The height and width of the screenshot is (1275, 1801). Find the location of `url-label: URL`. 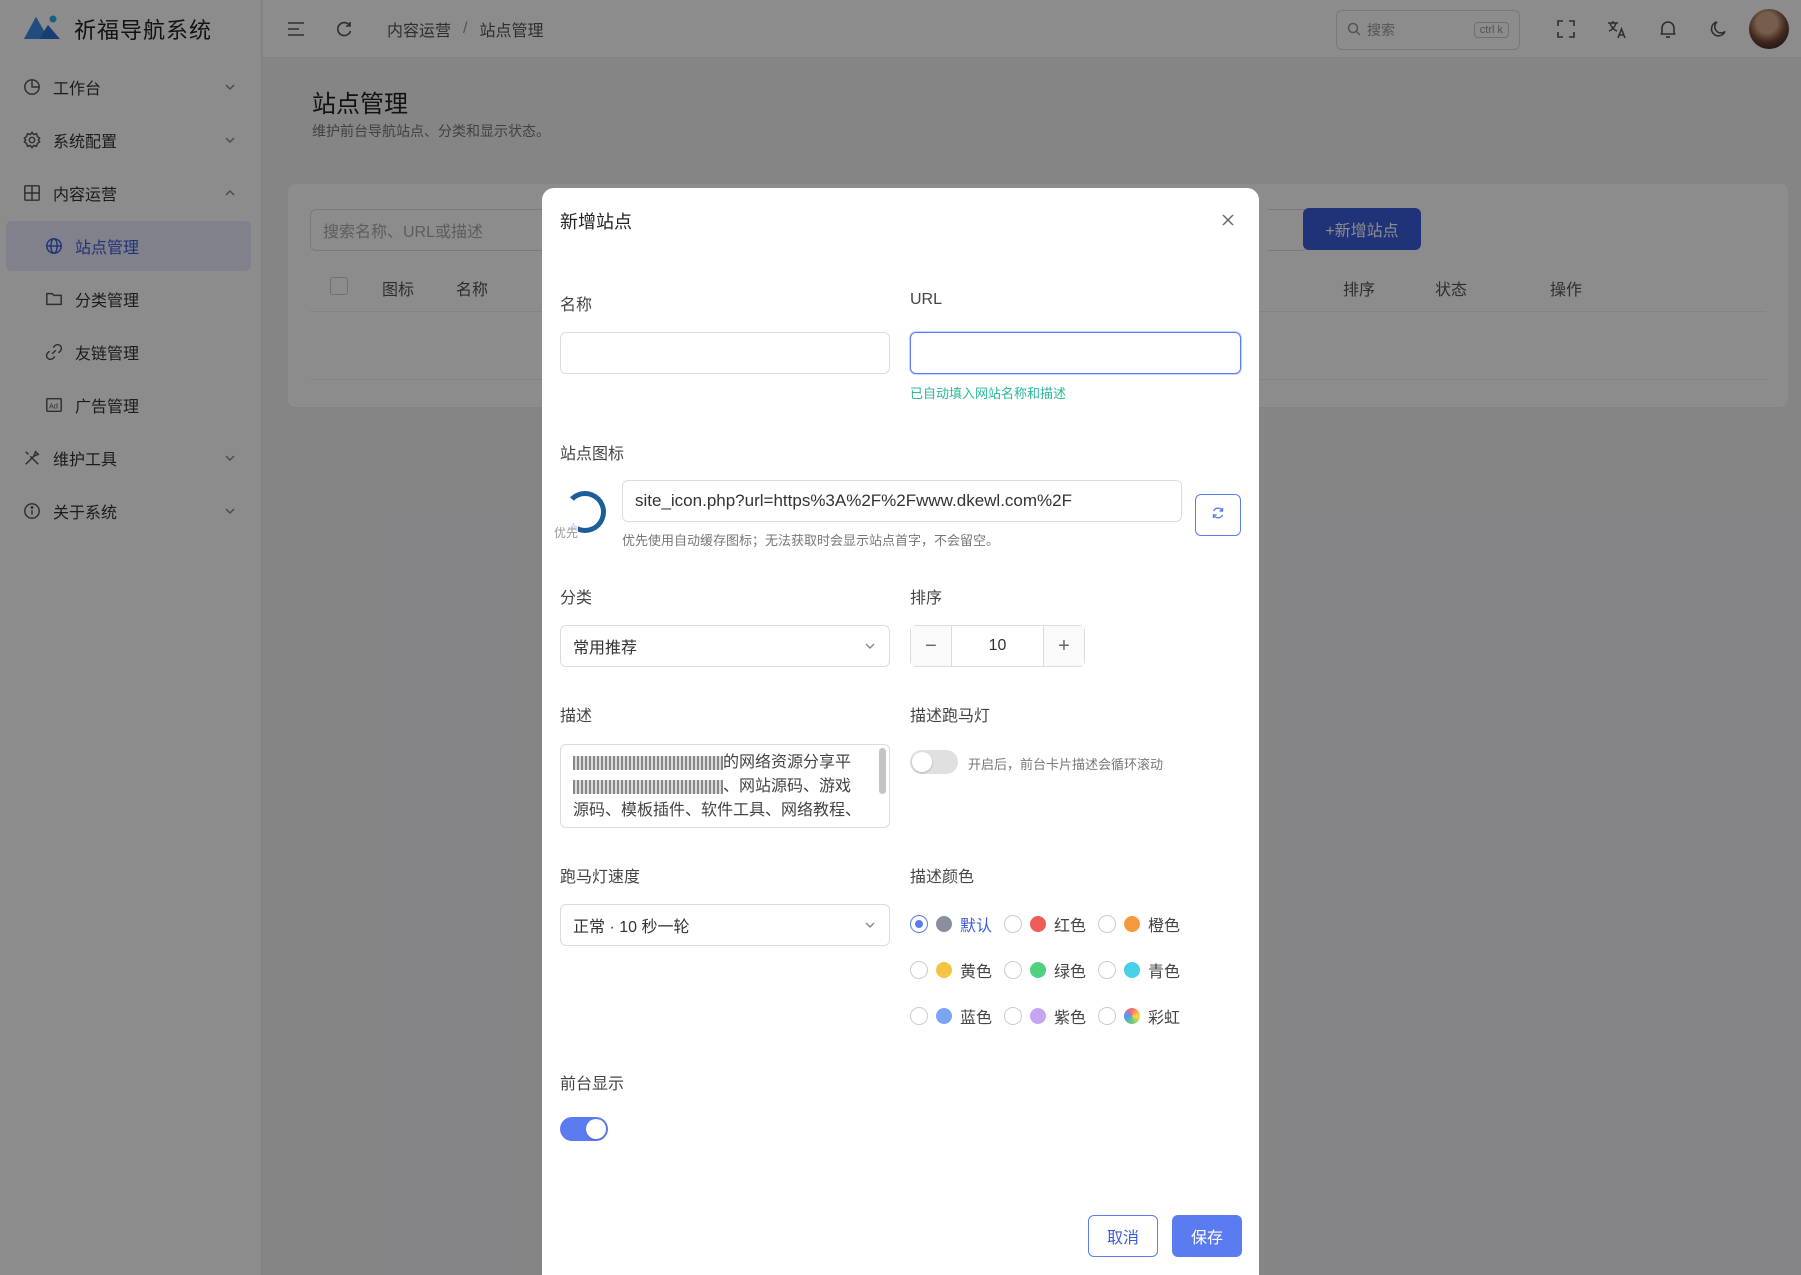

url-label: URL is located at coordinates (926, 299).